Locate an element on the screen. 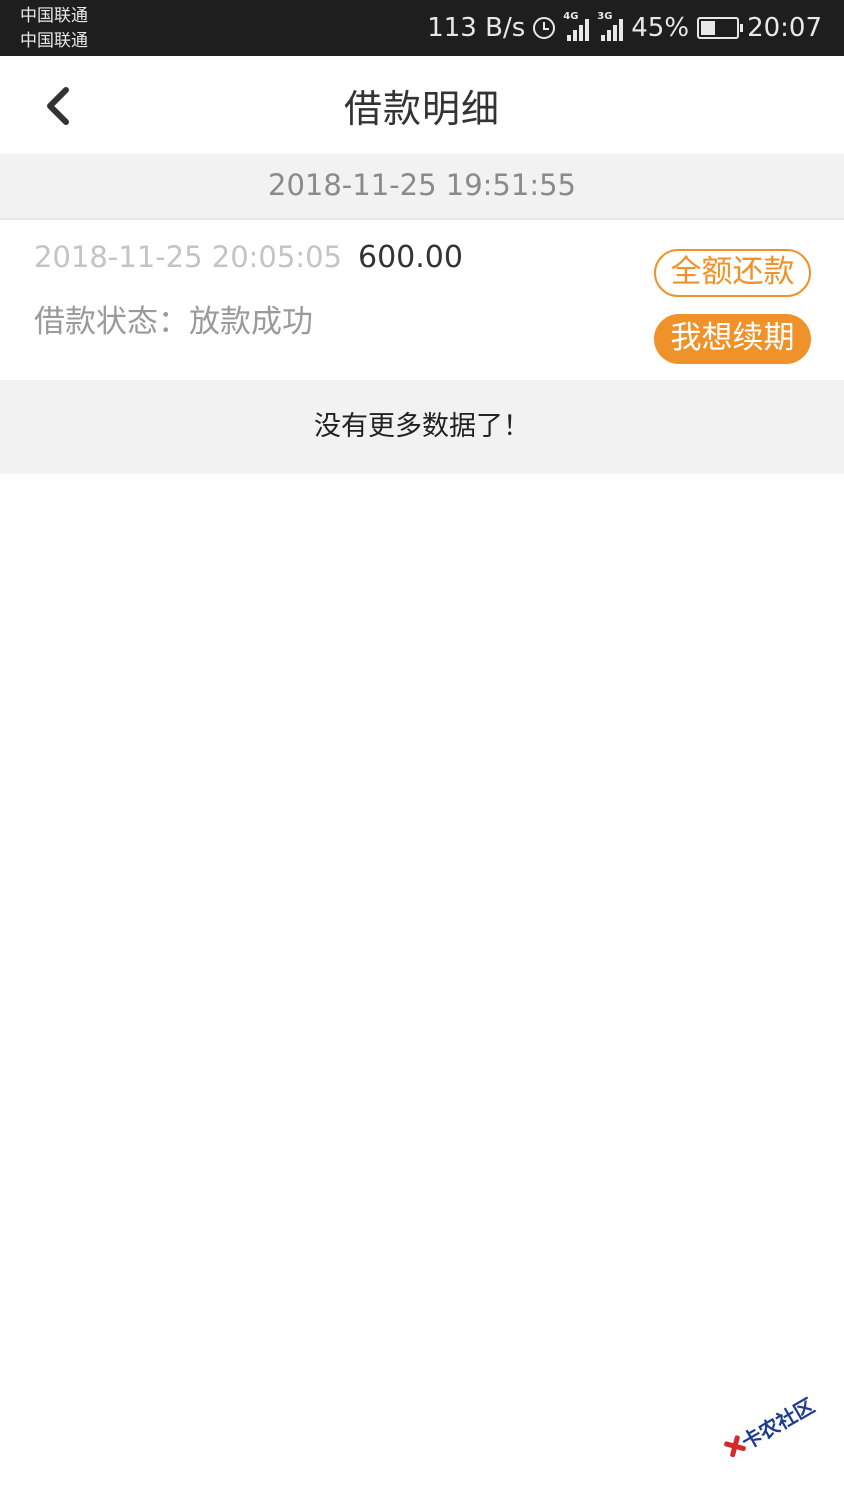 This screenshot has height=1500, width=844. status-bar: 中国联通 中国联通 113 B/s 4G 3G 45% 20:07 is located at coordinates (422, 28).